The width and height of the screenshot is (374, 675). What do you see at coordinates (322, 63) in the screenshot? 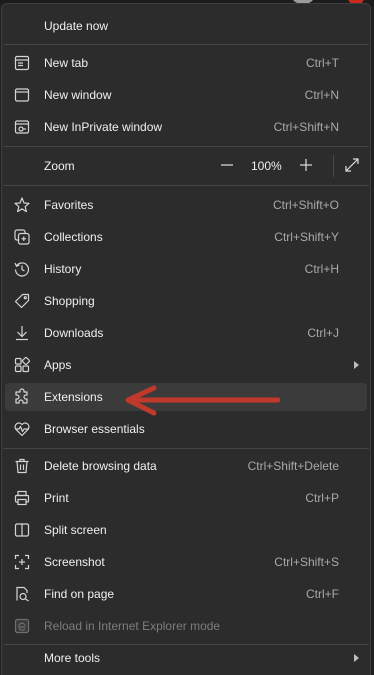
I see `new-tab-shortcut: Ctrl+T` at bounding box center [322, 63].